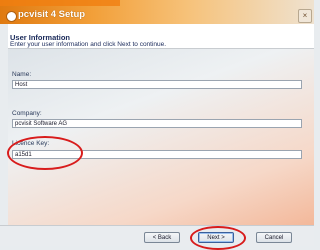 The height and width of the screenshot is (250, 320). What do you see at coordinates (162, 237) in the screenshot?
I see `back-button: < Back` at bounding box center [162, 237].